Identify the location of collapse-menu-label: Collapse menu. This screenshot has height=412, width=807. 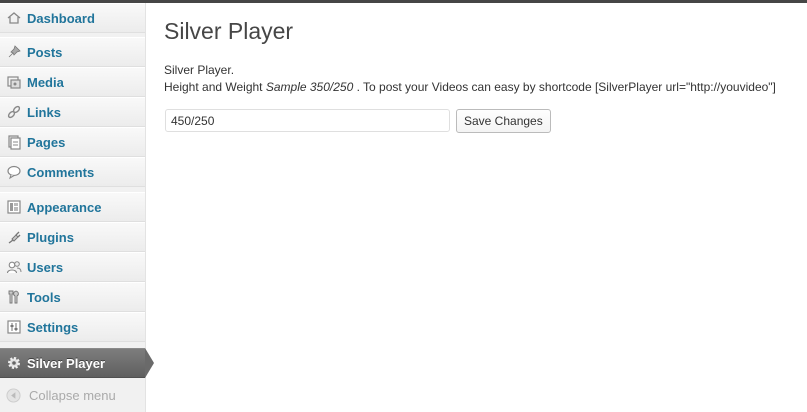
(72, 395).